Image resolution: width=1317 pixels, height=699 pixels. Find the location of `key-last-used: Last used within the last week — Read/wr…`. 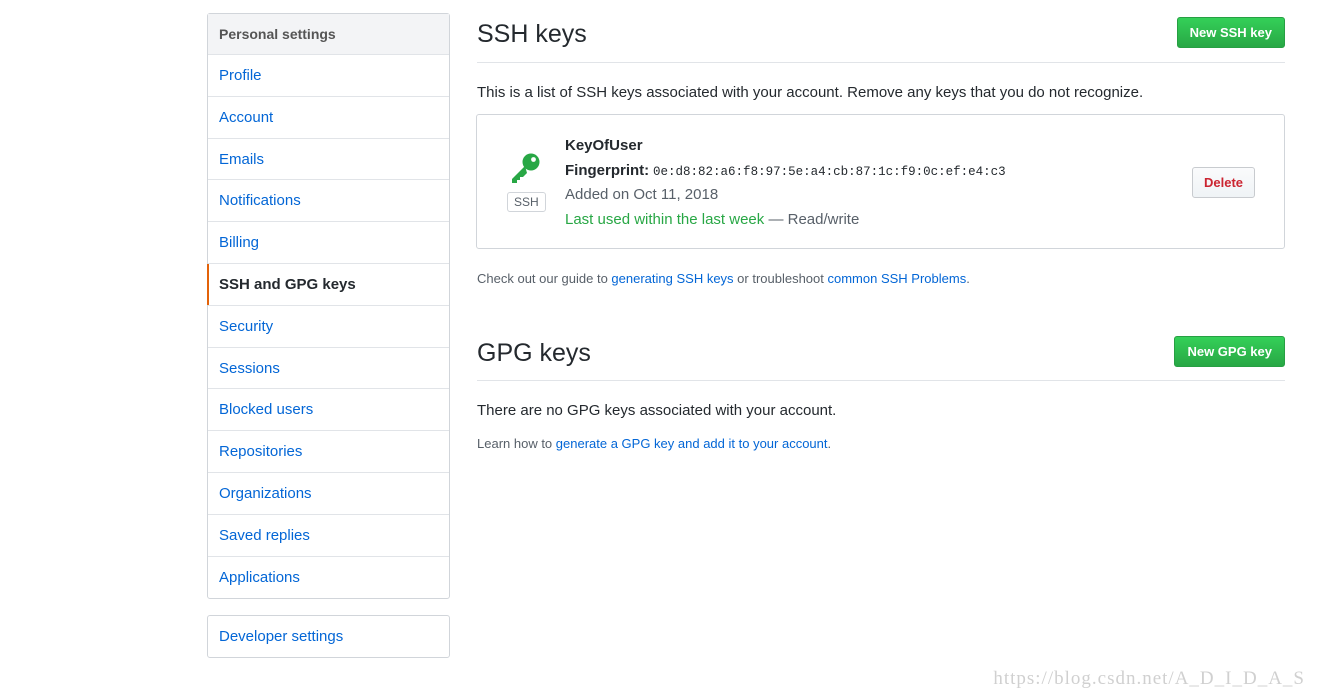

key-last-used: Last used within the last week — Read/wr… is located at coordinates (712, 219).